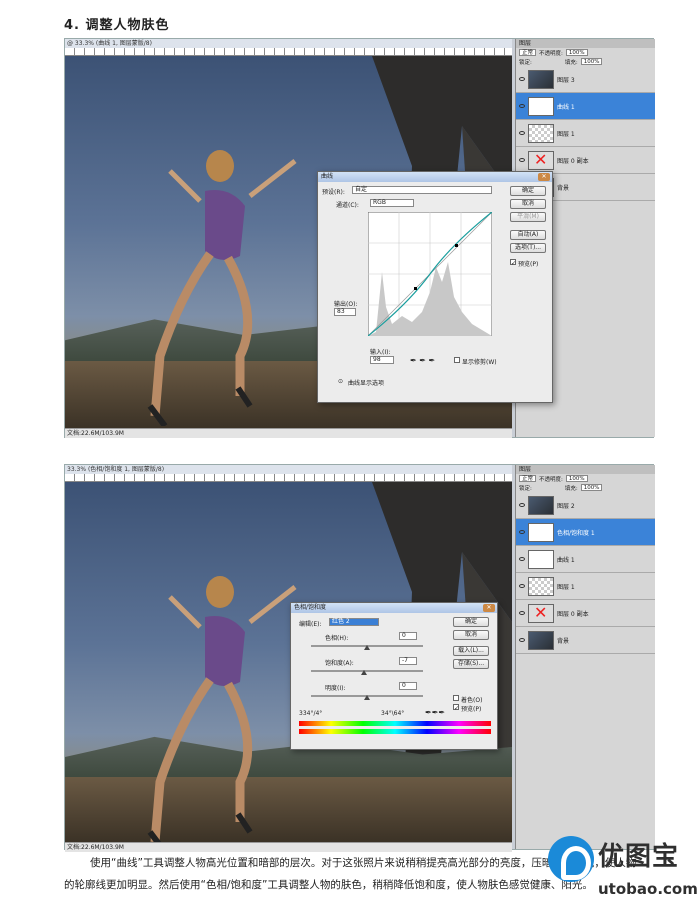 The height and width of the screenshot is (918, 697). What do you see at coordinates (585, 79) in the screenshot?
I see `layer-row: 图层 3` at bounding box center [585, 79].